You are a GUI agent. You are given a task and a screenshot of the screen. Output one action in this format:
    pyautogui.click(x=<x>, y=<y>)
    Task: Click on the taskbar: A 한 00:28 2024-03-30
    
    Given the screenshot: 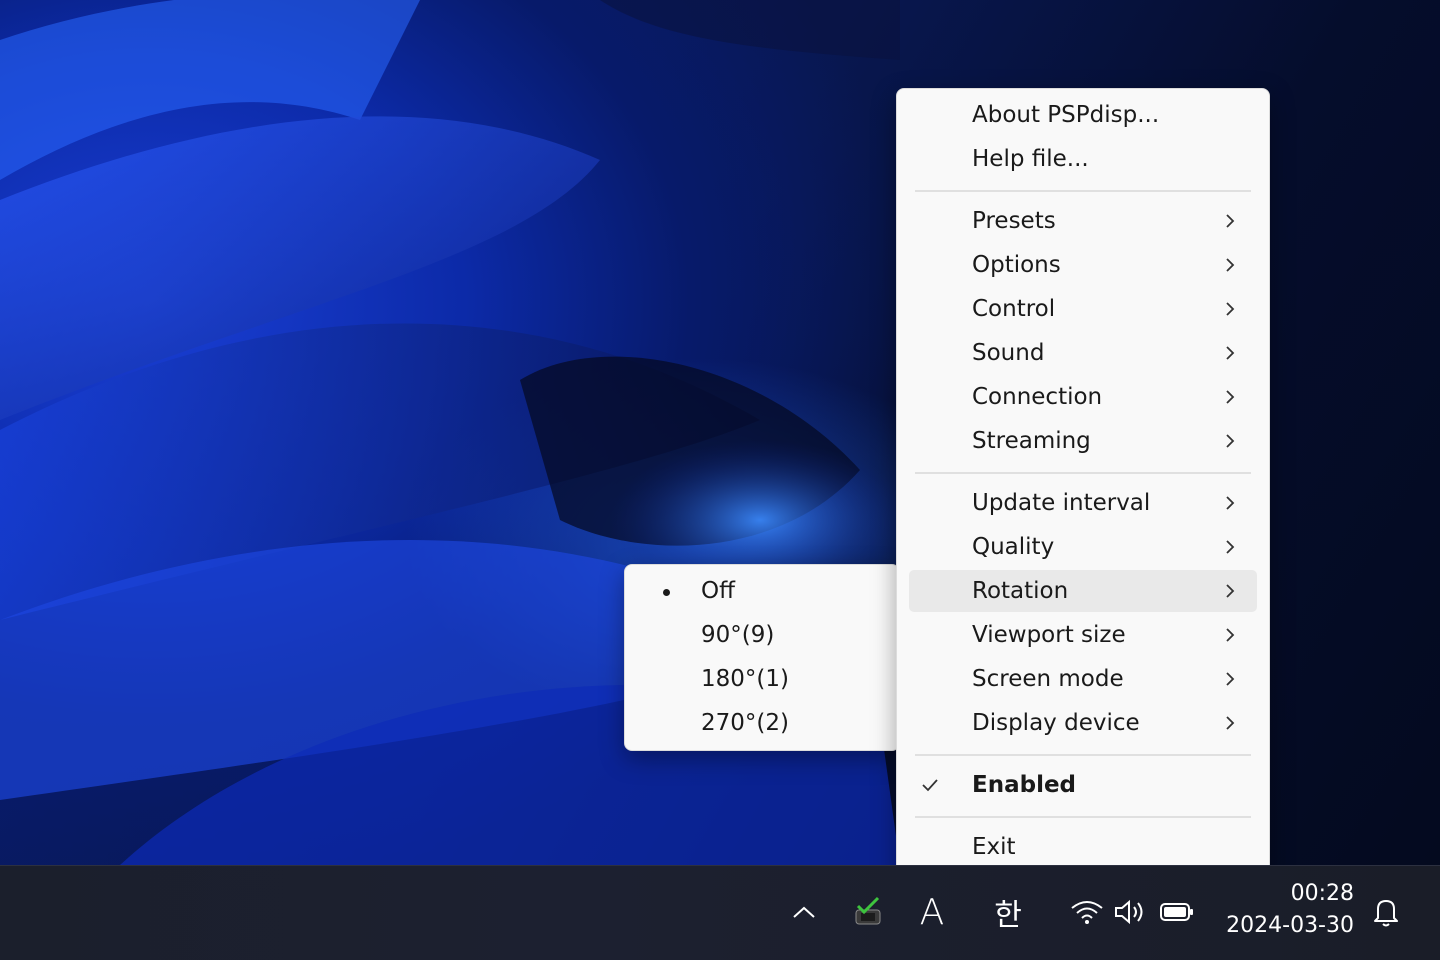 What is the action you would take?
    pyautogui.click(x=720, y=912)
    